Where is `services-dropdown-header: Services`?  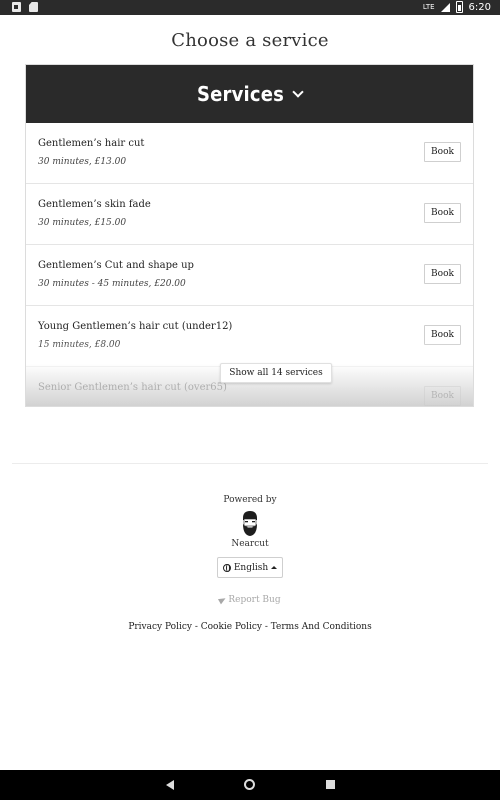 services-dropdown-header: Services is located at coordinates (249, 94).